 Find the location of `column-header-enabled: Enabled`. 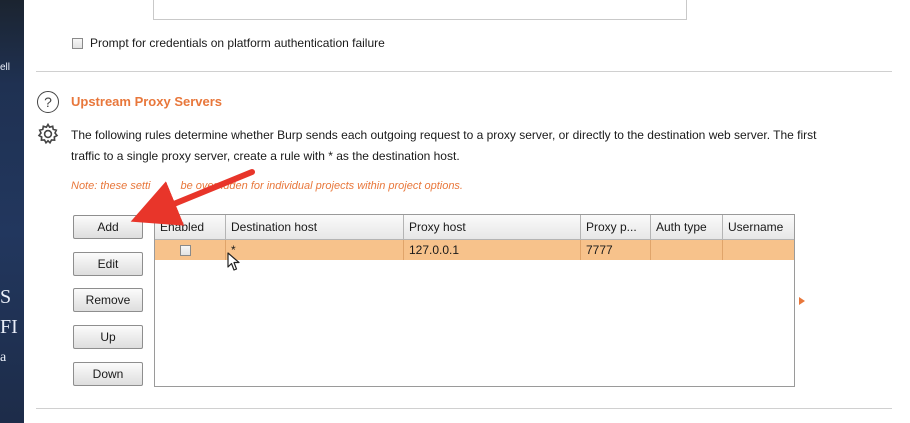

column-header-enabled: Enabled is located at coordinates (190, 227).